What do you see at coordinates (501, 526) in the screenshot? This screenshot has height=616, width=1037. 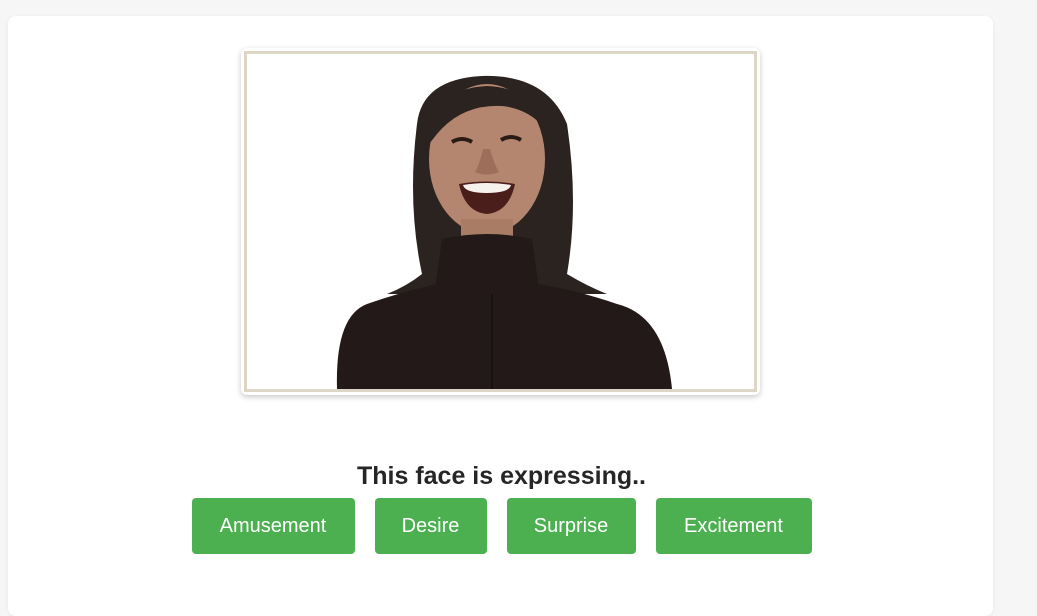 I see `answer-choices: Amusement Desire Surprise Excitement` at bounding box center [501, 526].